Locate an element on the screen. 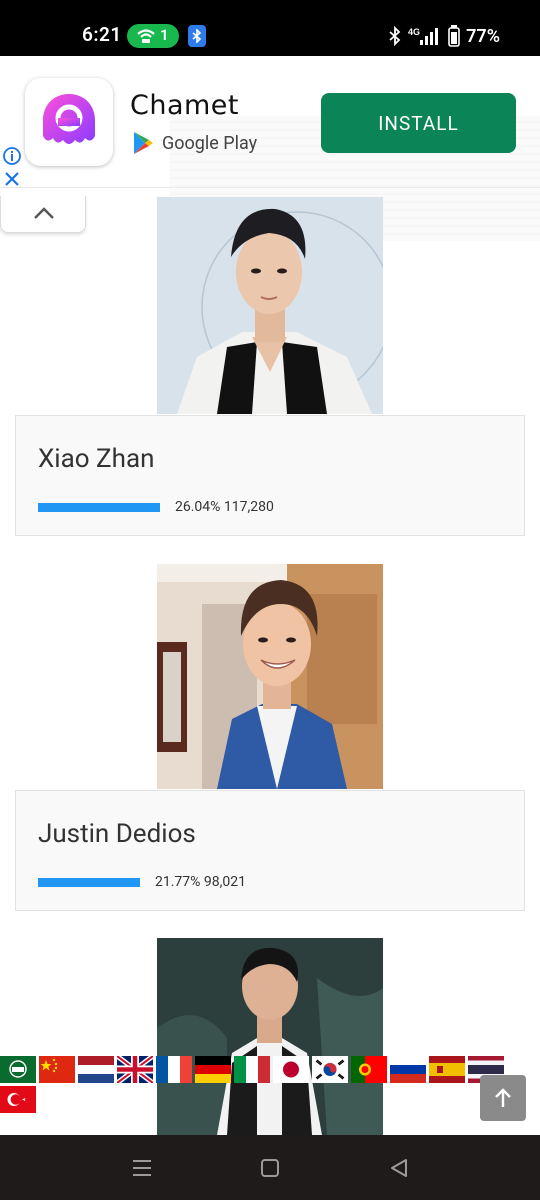  entry-name: Justin Dedios is located at coordinates (117, 834).